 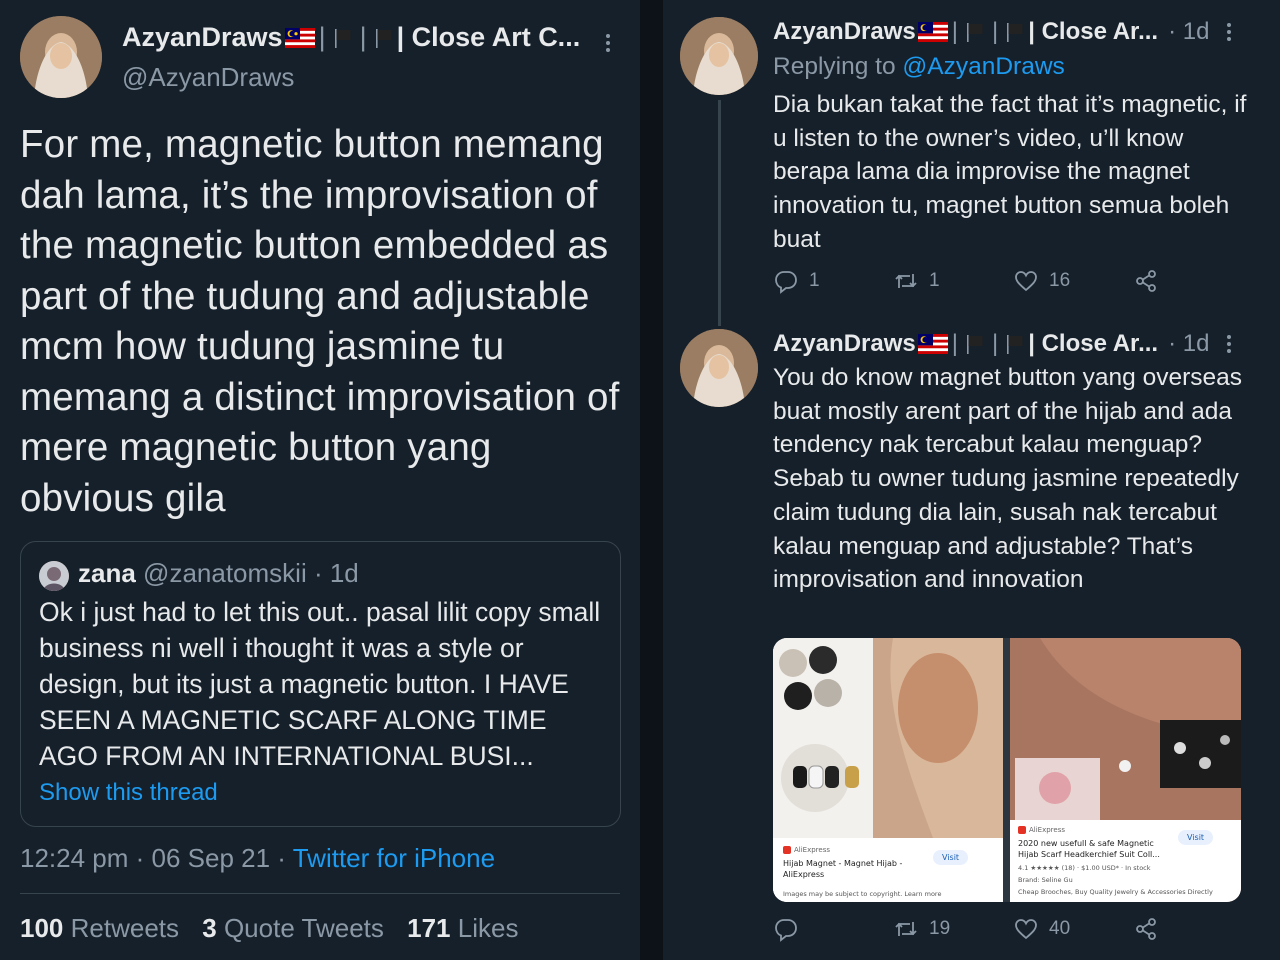 I want to click on likes-stat: 171 Likes, so click(x=462, y=928).